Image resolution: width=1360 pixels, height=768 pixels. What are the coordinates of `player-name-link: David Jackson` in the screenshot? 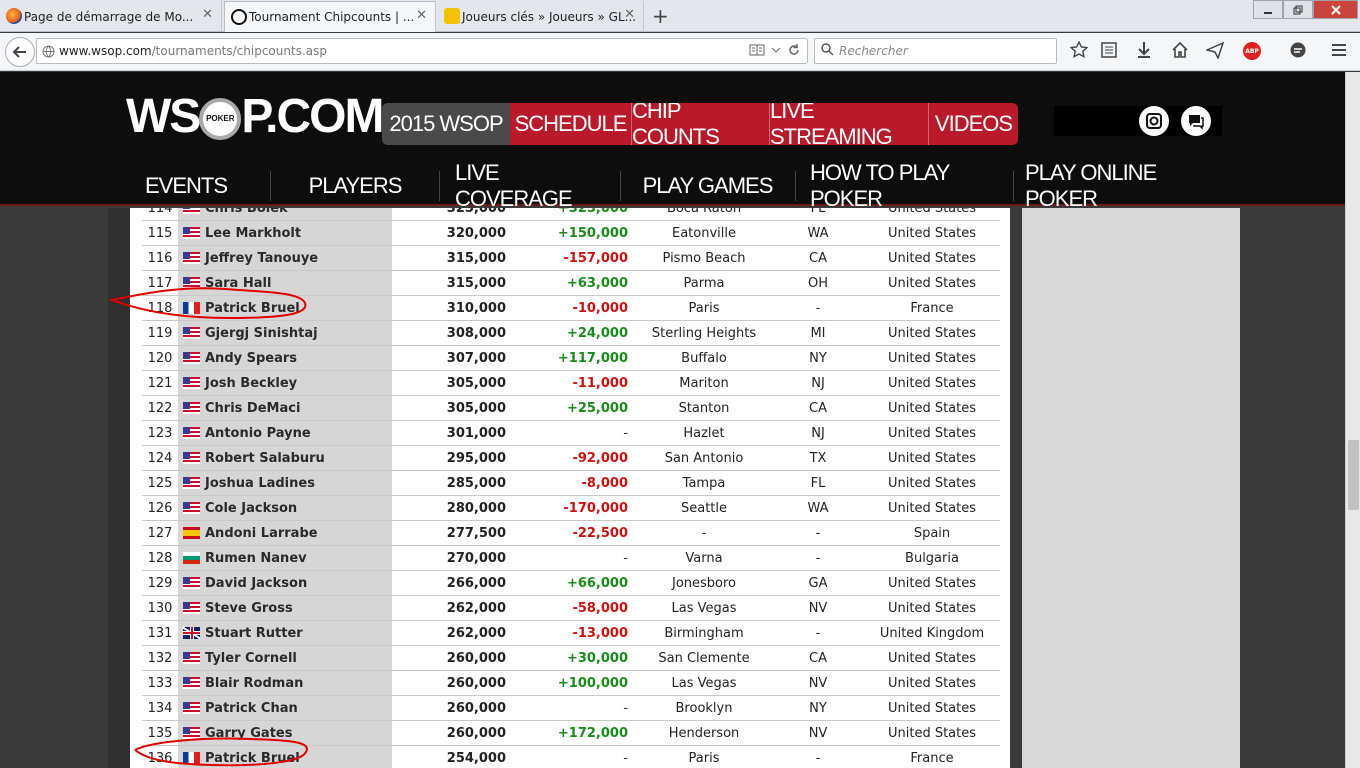 It's located at (256, 583).